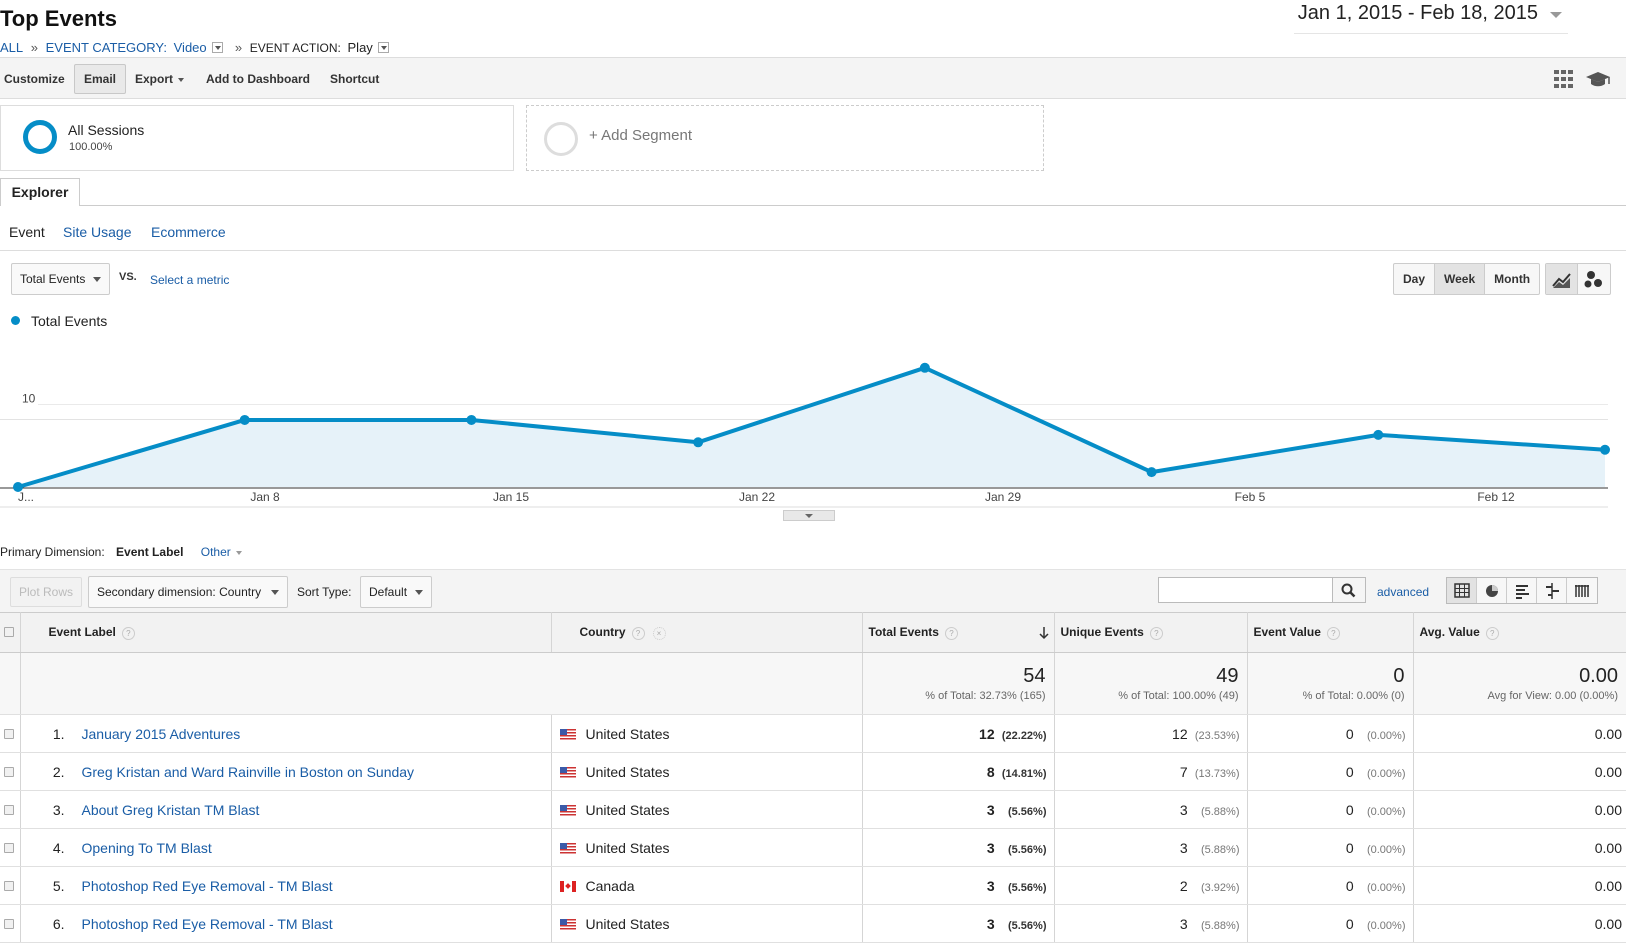 This screenshot has height=945, width=1626. What do you see at coordinates (610, 886) in the screenshot?
I see `country-name: Canada` at bounding box center [610, 886].